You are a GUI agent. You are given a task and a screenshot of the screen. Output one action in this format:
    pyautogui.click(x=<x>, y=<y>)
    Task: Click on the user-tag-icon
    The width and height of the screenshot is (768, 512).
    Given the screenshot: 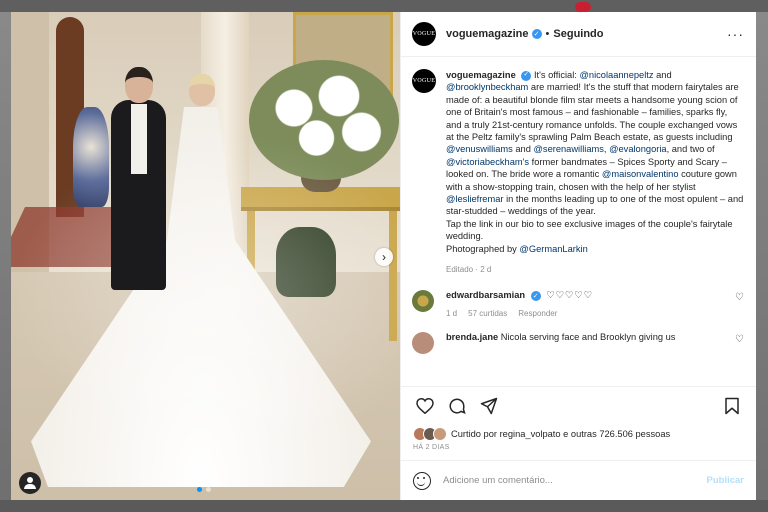 What is the action you would take?
    pyautogui.click(x=30, y=483)
    